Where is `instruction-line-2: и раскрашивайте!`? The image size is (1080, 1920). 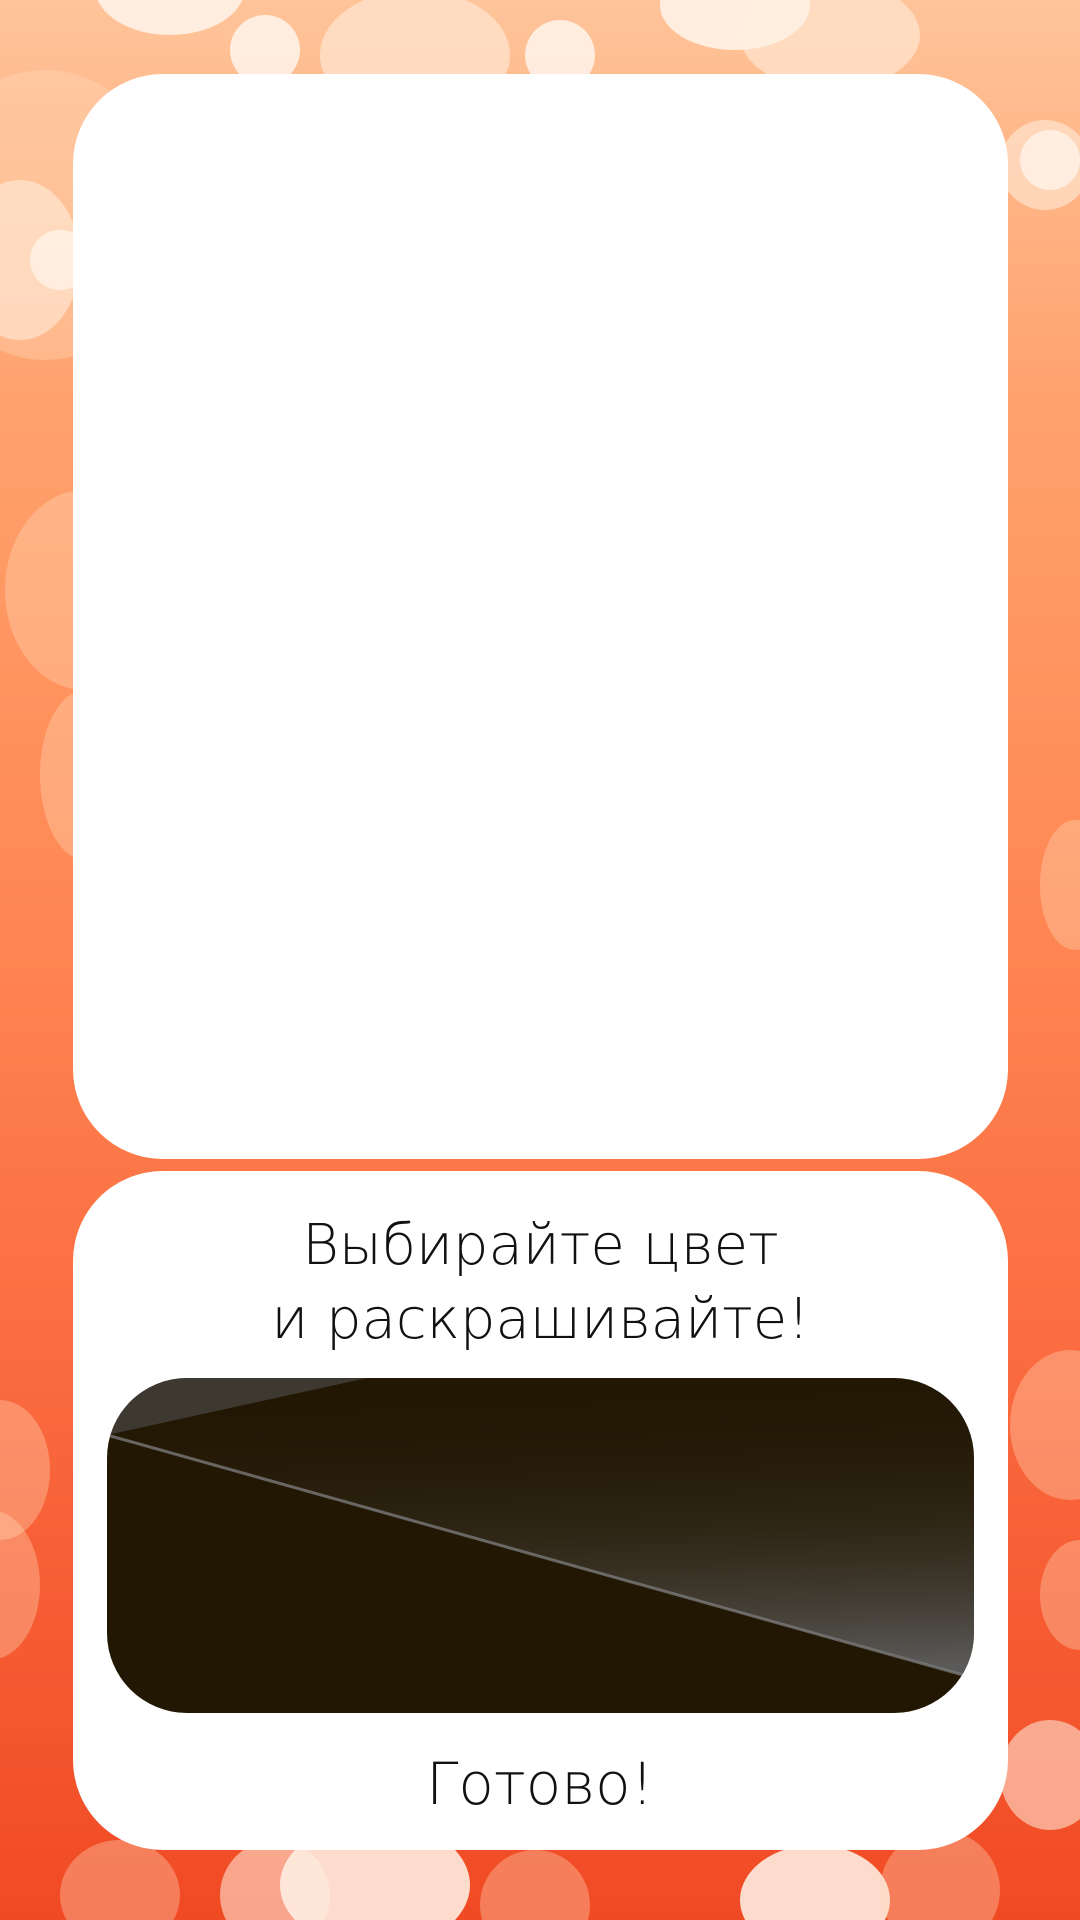 instruction-line-2: и раскрашивайте! is located at coordinates (540, 1319).